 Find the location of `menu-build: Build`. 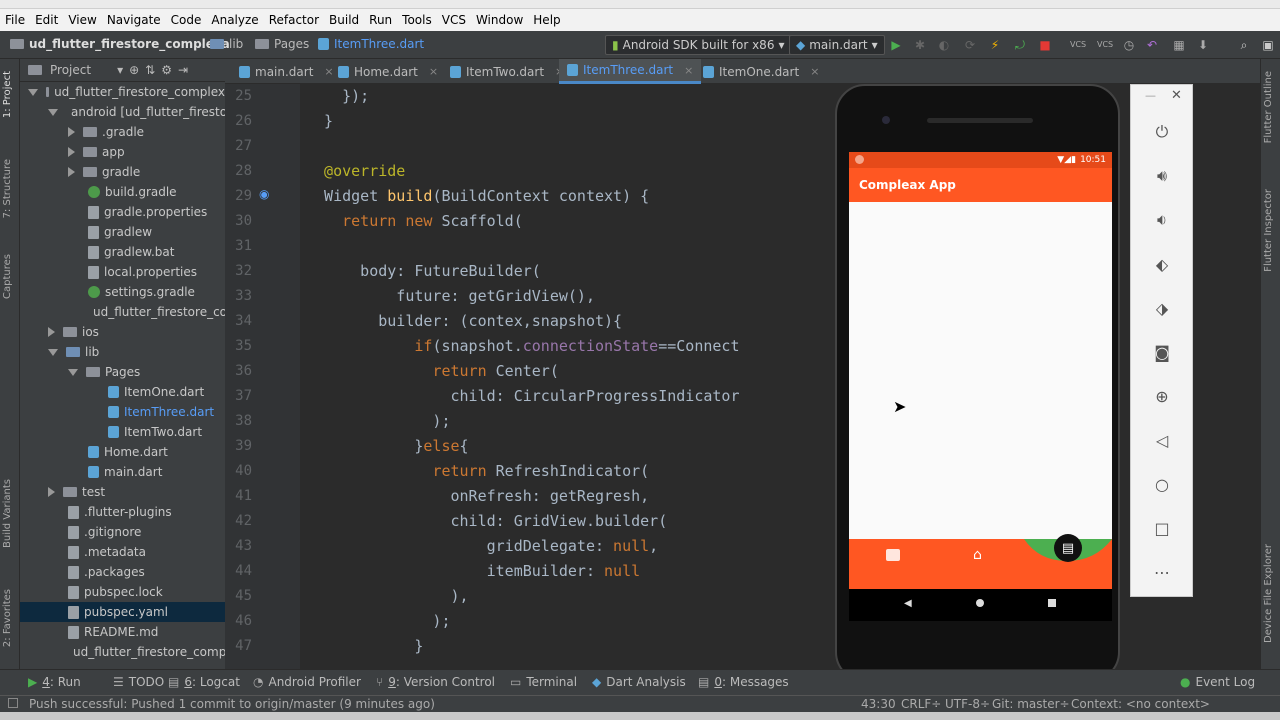

menu-build: Build is located at coordinates (344, 20).